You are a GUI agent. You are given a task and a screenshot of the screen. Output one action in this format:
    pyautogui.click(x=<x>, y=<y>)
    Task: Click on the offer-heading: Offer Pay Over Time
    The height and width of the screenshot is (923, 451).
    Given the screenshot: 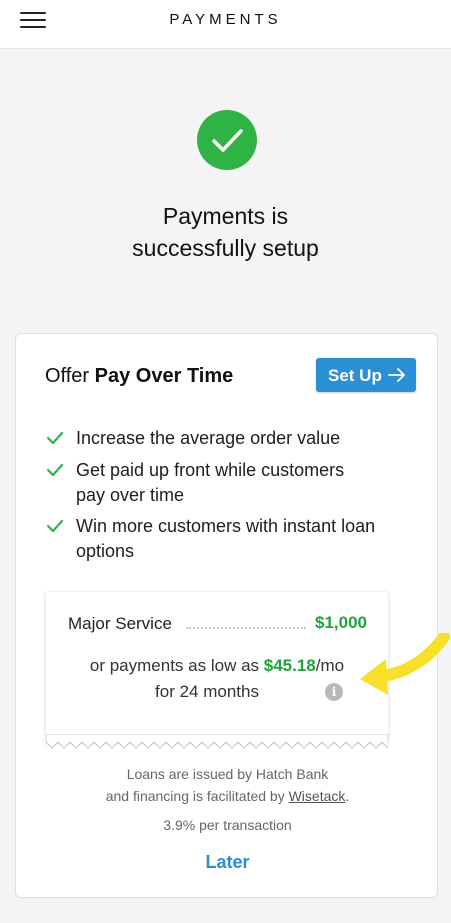 What is the action you would take?
    pyautogui.click(x=139, y=376)
    